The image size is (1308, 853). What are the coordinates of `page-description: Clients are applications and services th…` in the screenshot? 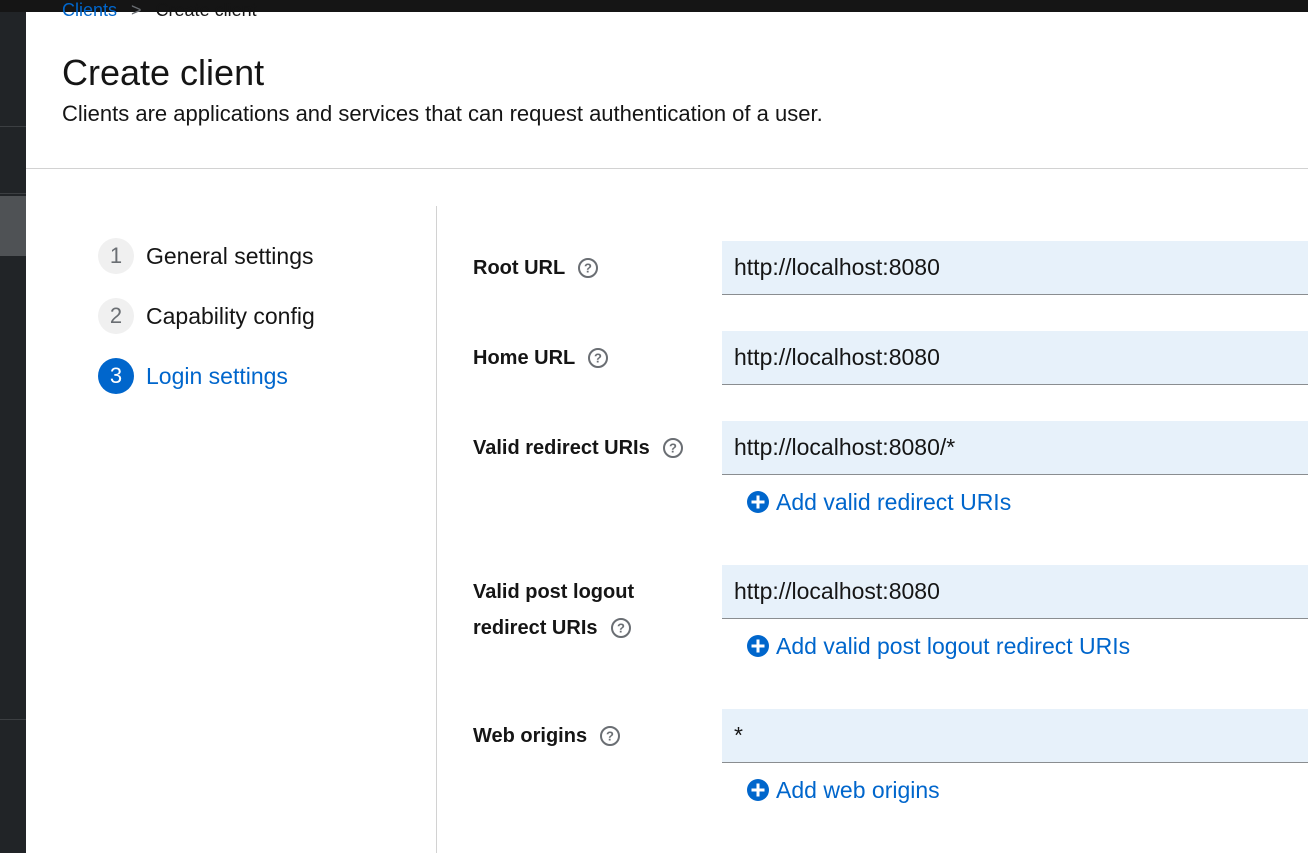 It's located at (442, 113).